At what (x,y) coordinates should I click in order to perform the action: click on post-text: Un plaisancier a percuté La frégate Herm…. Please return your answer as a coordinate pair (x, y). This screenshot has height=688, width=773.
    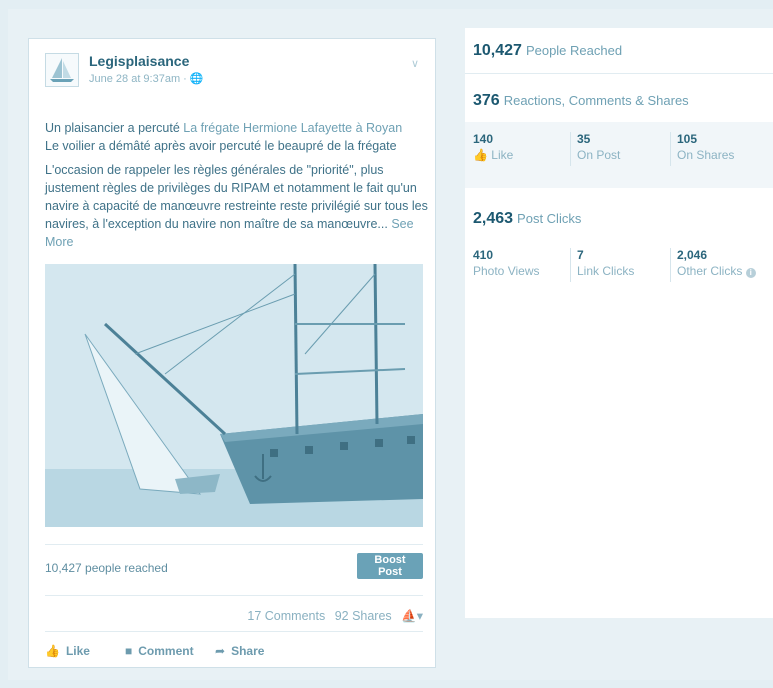
    Looking at the image, I should click on (237, 188).